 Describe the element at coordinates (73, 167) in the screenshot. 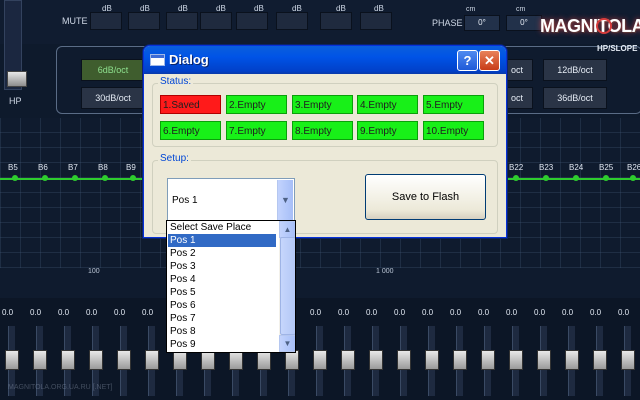

I see `band-label: B7` at that location.